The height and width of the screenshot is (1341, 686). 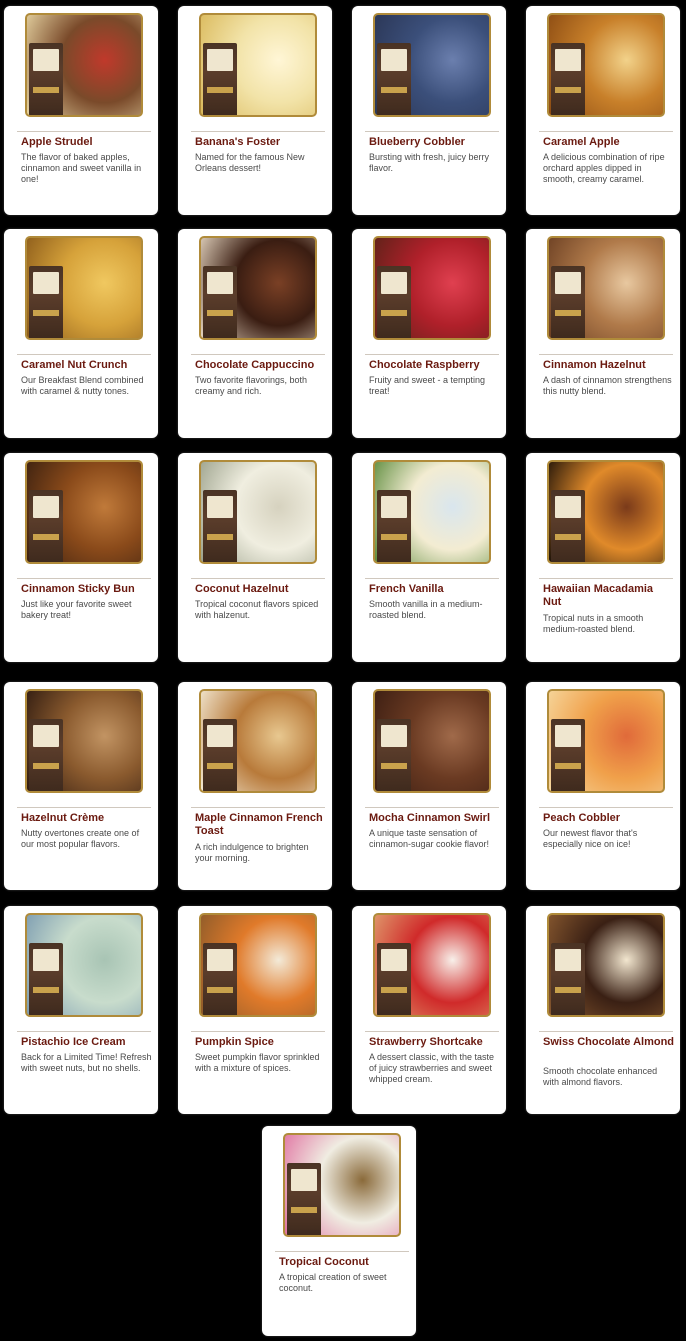 I want to click on flavor-name: Mocha Cinnamon Swirl, so click(x=434, y=818).